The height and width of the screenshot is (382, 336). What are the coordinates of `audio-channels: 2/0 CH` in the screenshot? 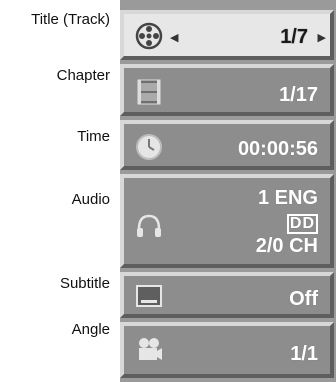 It's located at (286, 246).